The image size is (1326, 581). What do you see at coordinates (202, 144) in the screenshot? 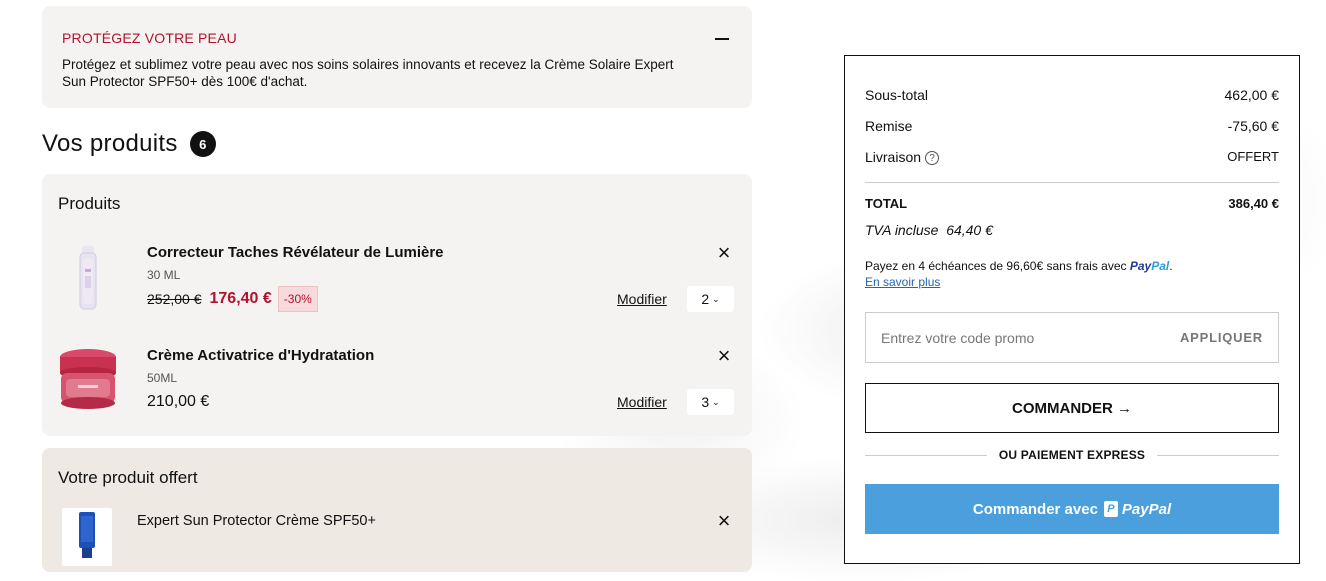
I see `product-count-badge: 6` at bounding box center [202, 144].